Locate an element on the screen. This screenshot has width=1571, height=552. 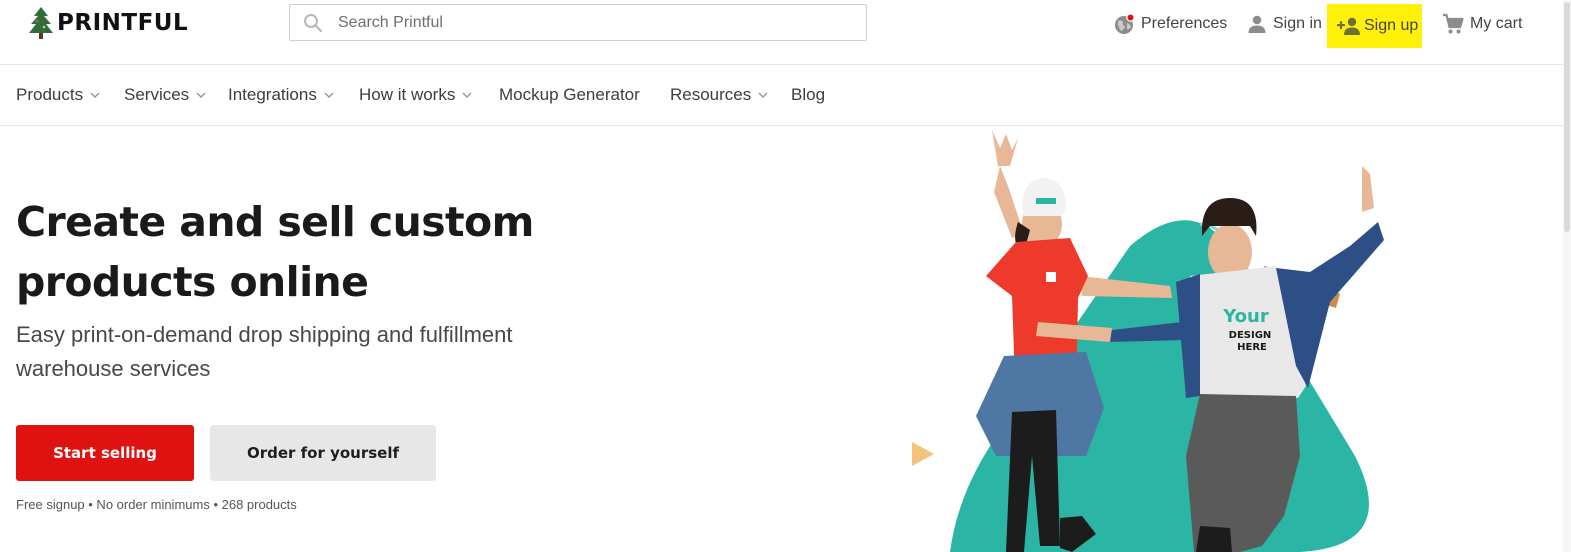
nav-item-integrations: Integrations is located at coordinates (281, 95).